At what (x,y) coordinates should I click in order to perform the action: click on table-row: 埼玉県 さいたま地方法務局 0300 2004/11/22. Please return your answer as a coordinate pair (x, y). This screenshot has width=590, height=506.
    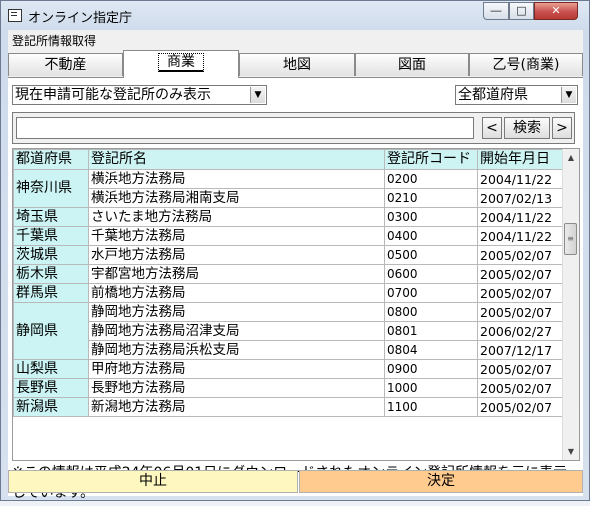
    Looking at the image, I should click on (292, 217).